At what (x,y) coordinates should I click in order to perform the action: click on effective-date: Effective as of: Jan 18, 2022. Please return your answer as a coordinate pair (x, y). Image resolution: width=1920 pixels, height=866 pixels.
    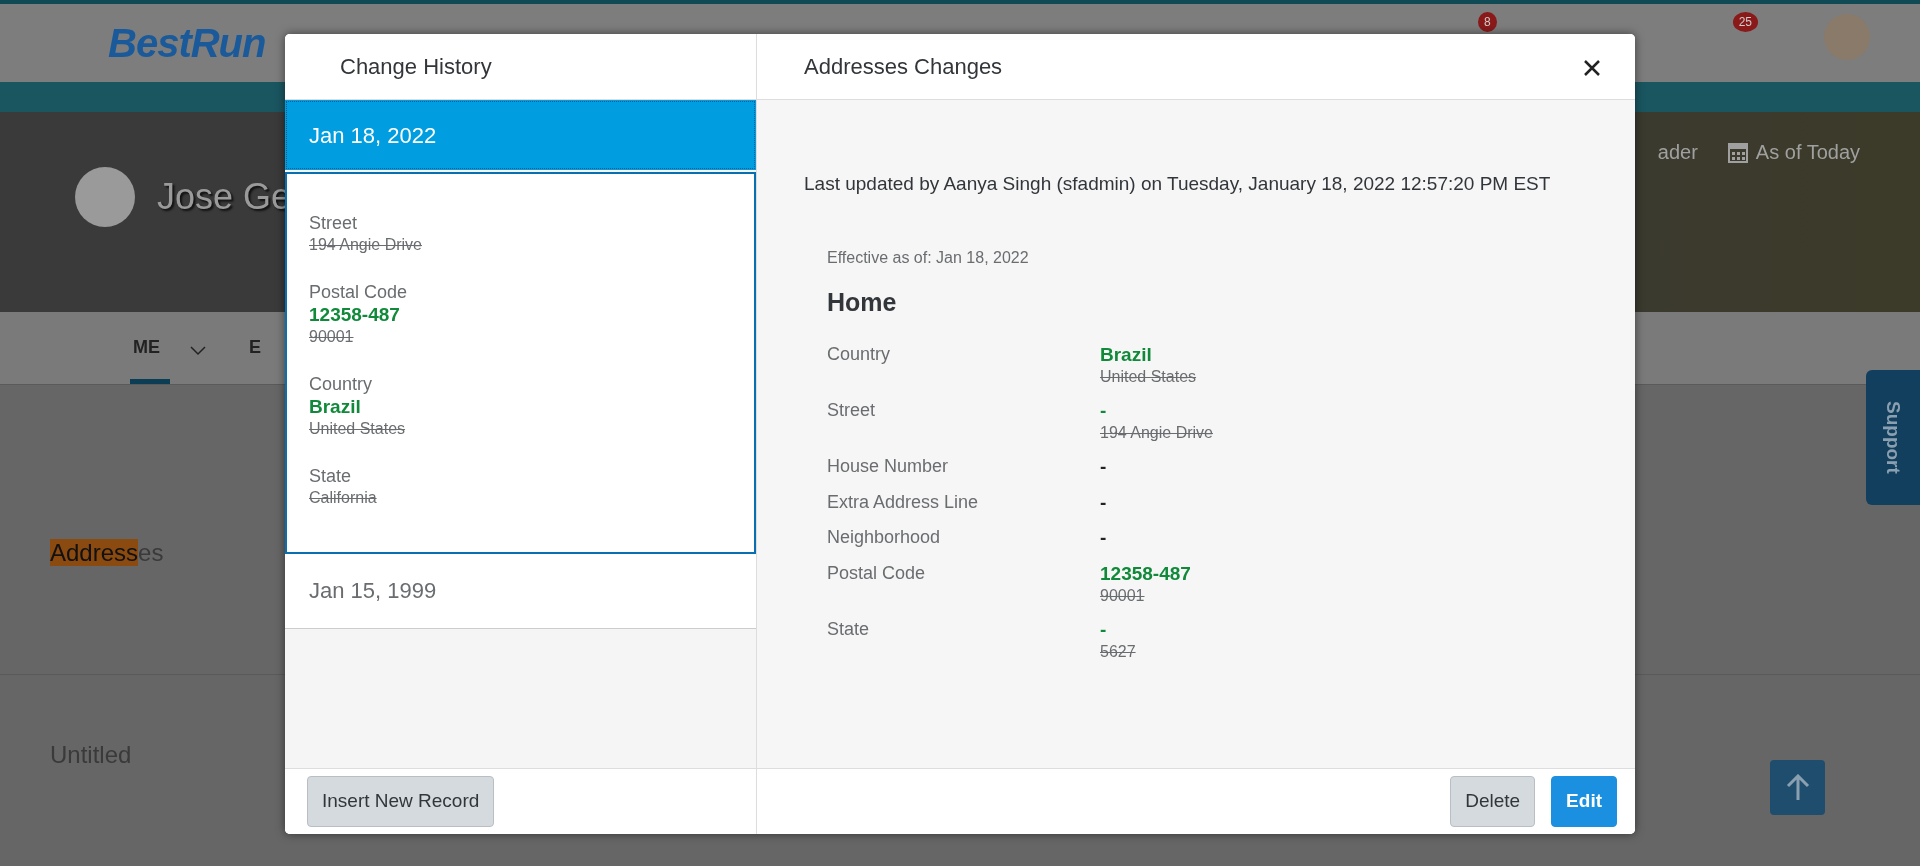
    Looking at the image, I should click on (928, 257).